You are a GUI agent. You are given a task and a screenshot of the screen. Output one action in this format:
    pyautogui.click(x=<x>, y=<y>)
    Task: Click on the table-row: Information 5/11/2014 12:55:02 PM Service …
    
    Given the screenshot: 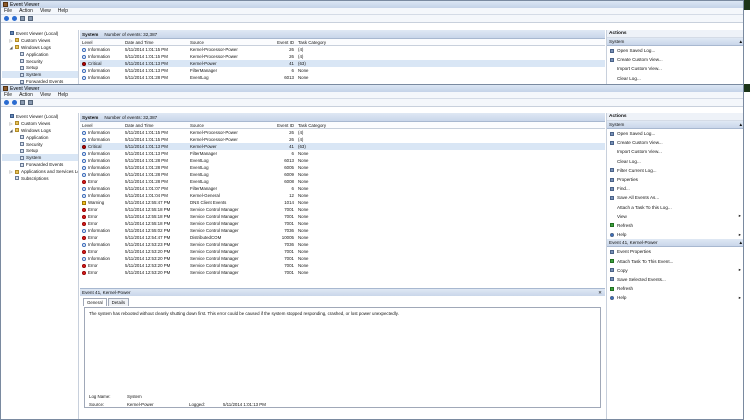 What is the action you would take?
    pyautogui.click(x=342, y=230)
    